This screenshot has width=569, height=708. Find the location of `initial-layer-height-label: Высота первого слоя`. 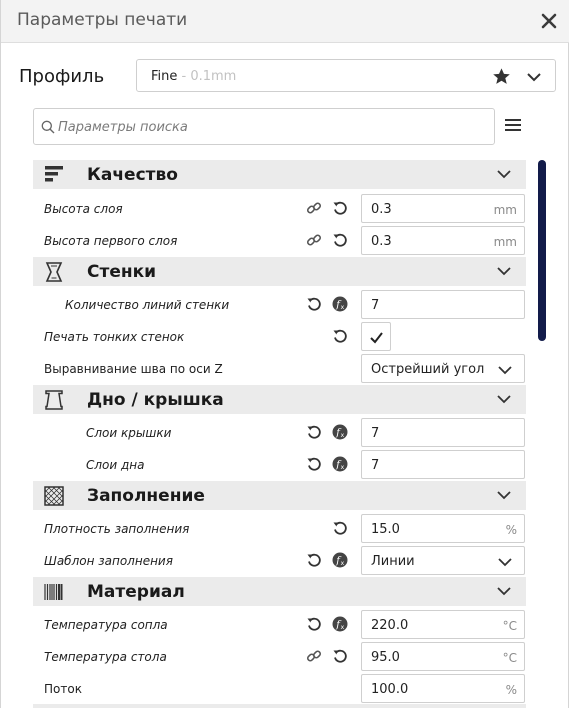

initial-layer-height-label: Высота первого слоя is located at coordinates (111, 241).